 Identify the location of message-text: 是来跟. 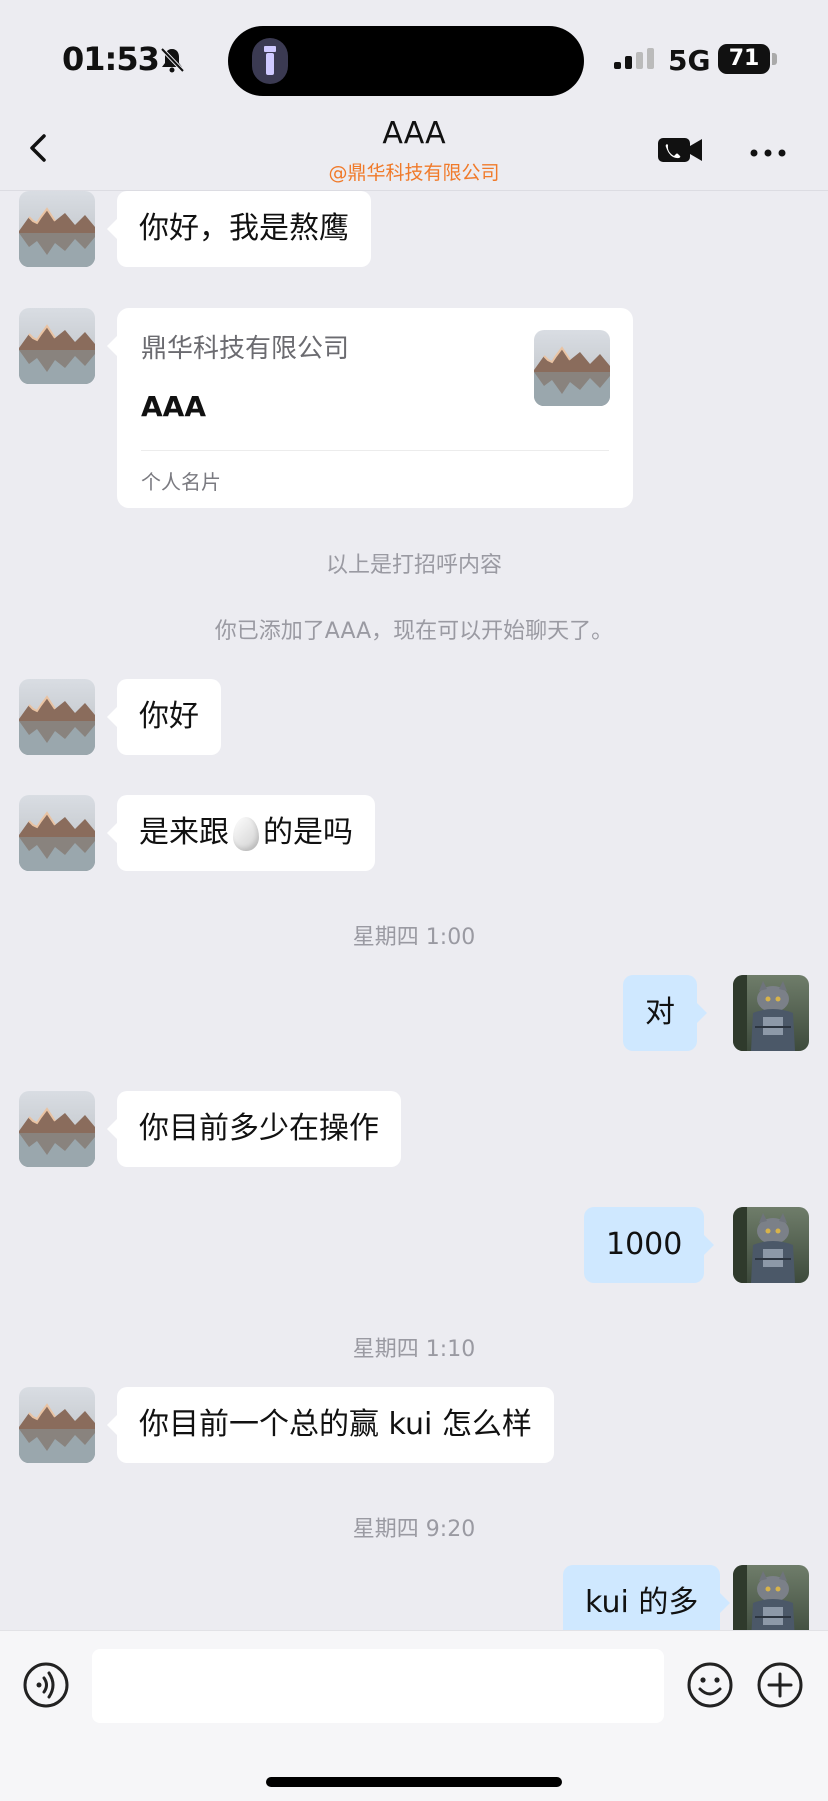
(184, 832).